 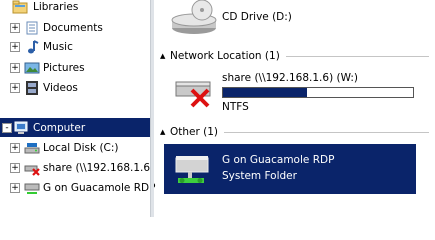 I want to click on local-disk-icon, so click(x=32, y=148).